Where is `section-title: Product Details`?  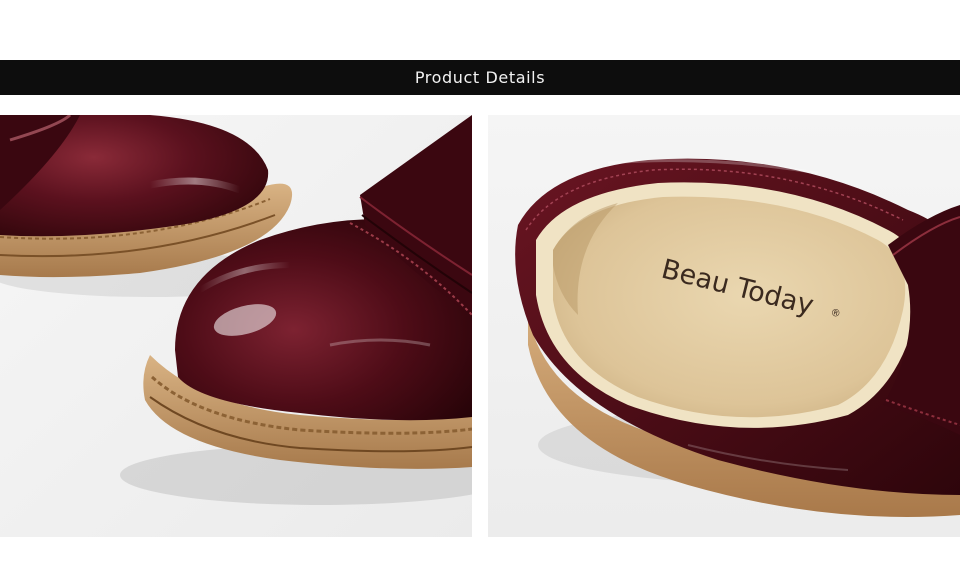
section-title: Product Details is located at coordinates (480, 77).